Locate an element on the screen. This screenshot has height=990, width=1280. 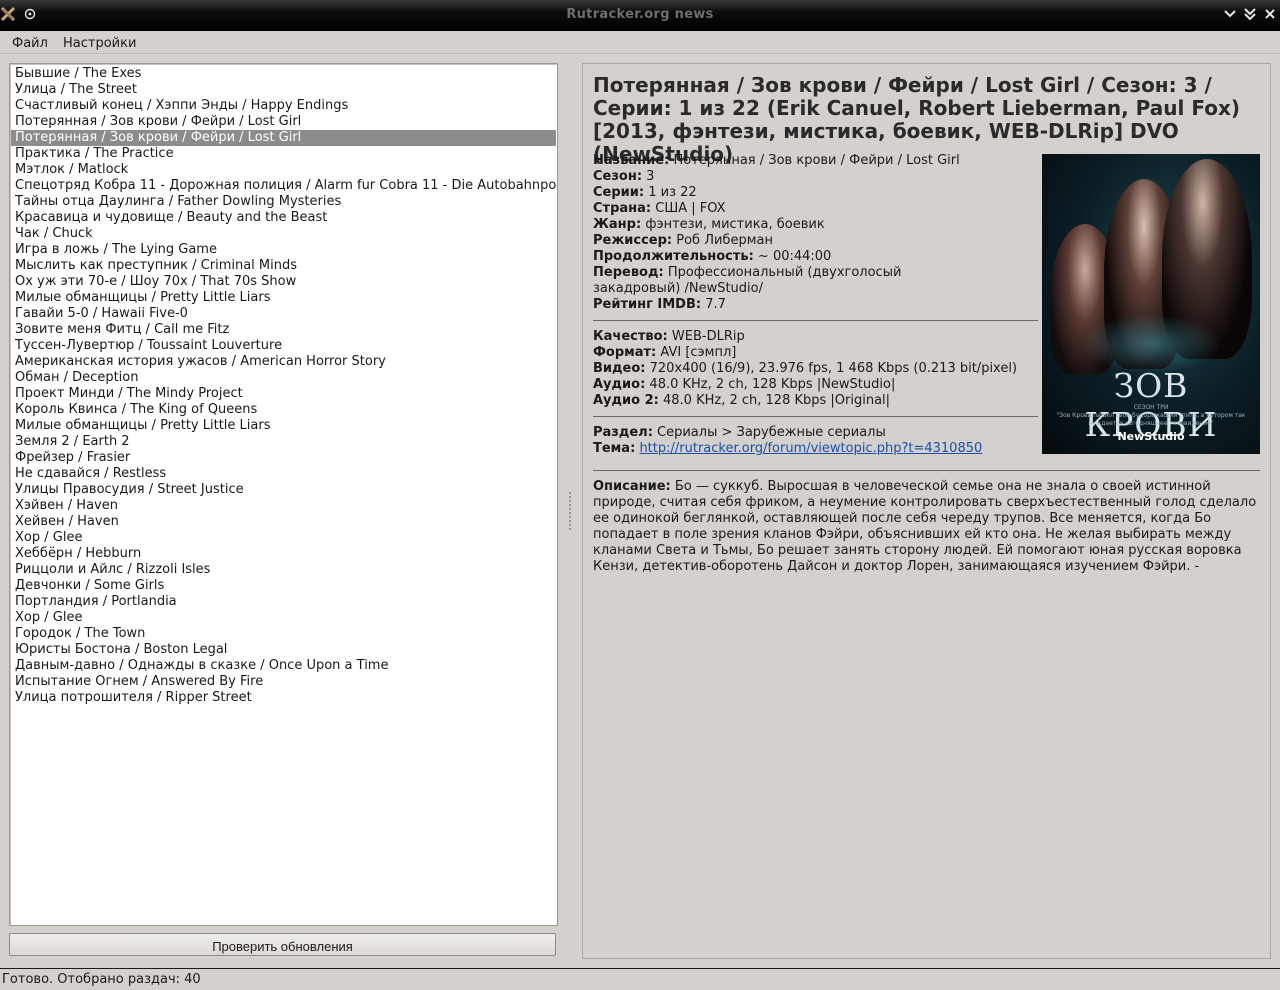
list-item: Улица / The Street is located at coordinates (283, 90).